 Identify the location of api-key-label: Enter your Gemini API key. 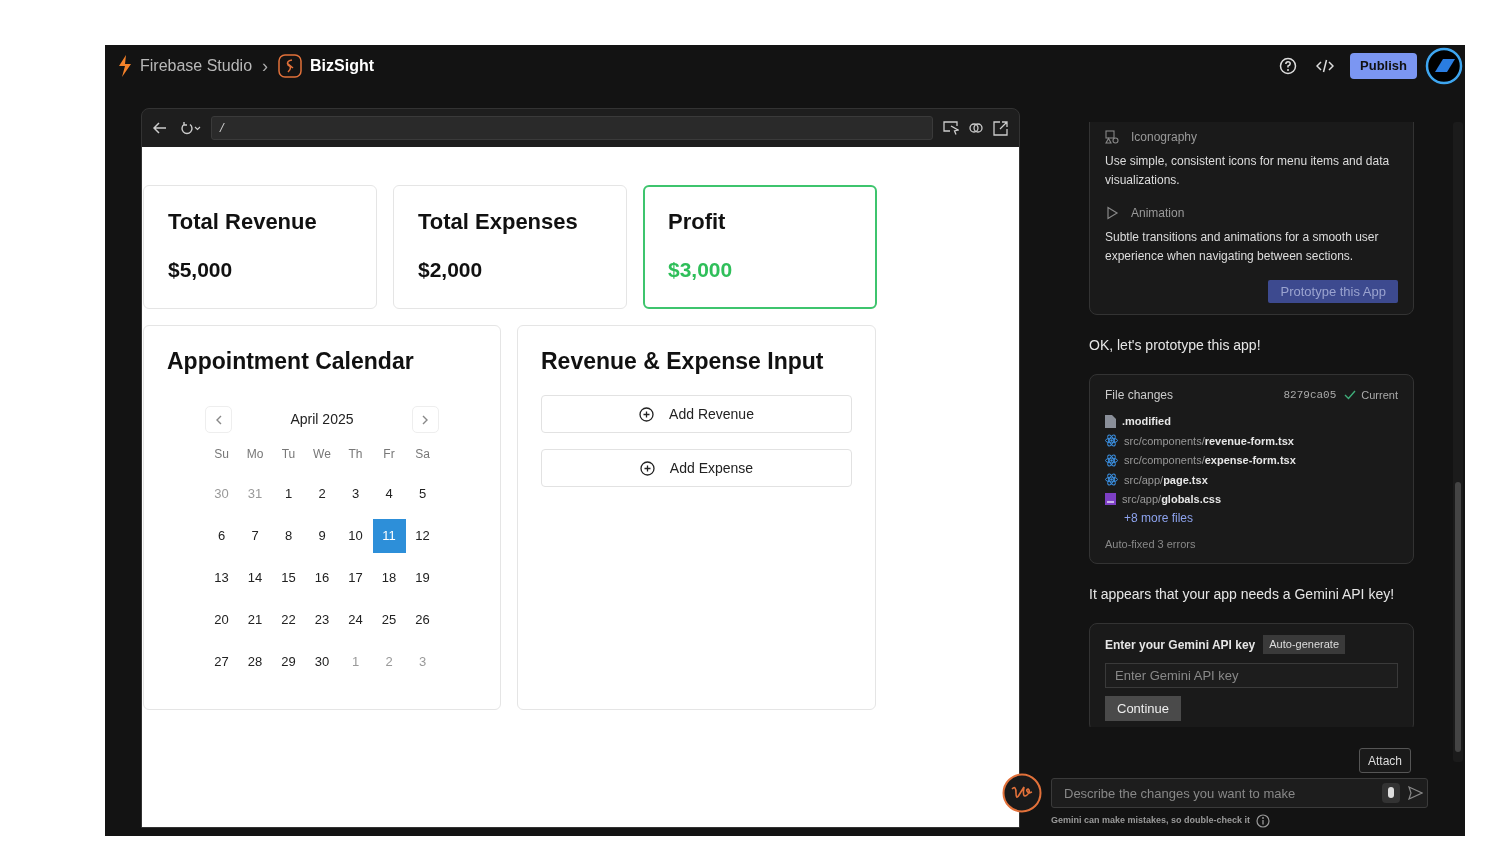
(1180, 645).